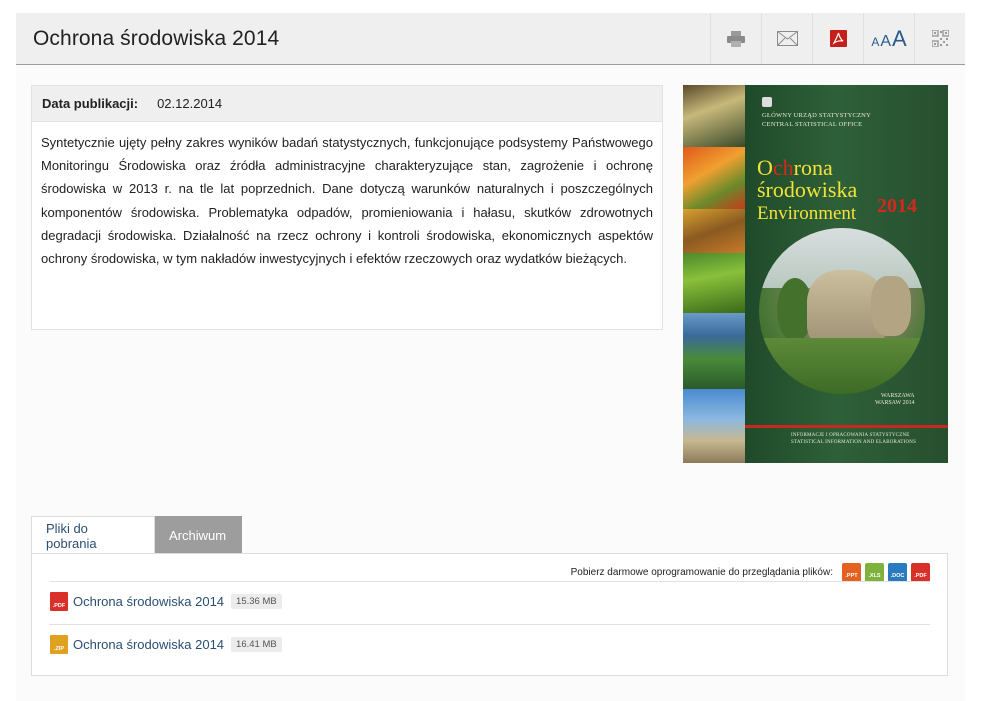 The image size is (991, 701). Describe the element at coordinates (851, 572) in the screenshot. I see `ppt-viewer-icon: .PPT` at that location.